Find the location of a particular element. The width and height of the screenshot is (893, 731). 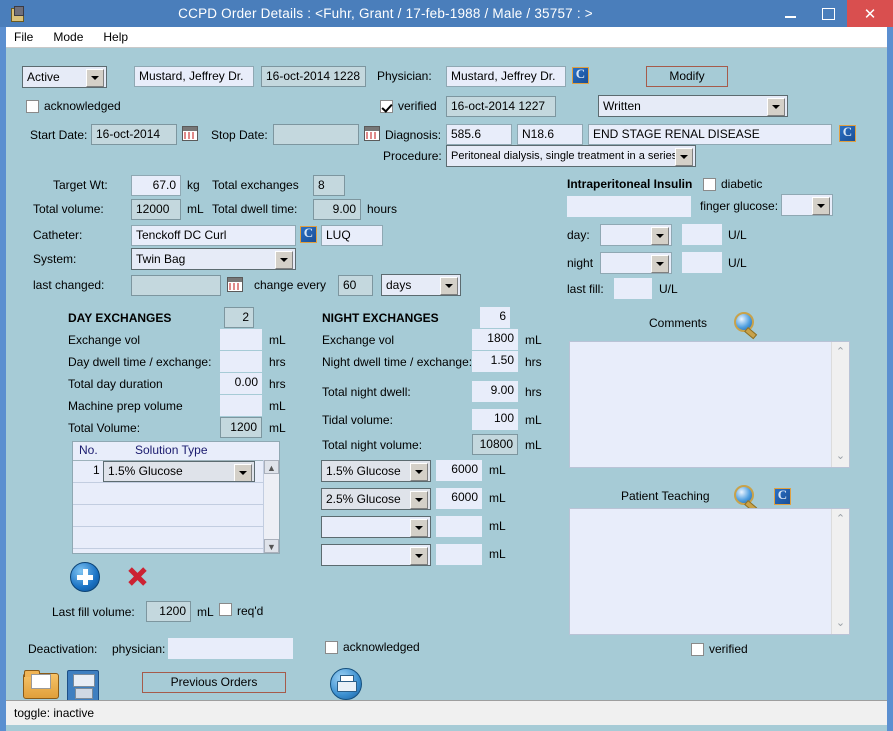

entered-datetime-field: 16-oct-2014 1228 is located at coordinates (313, 76).